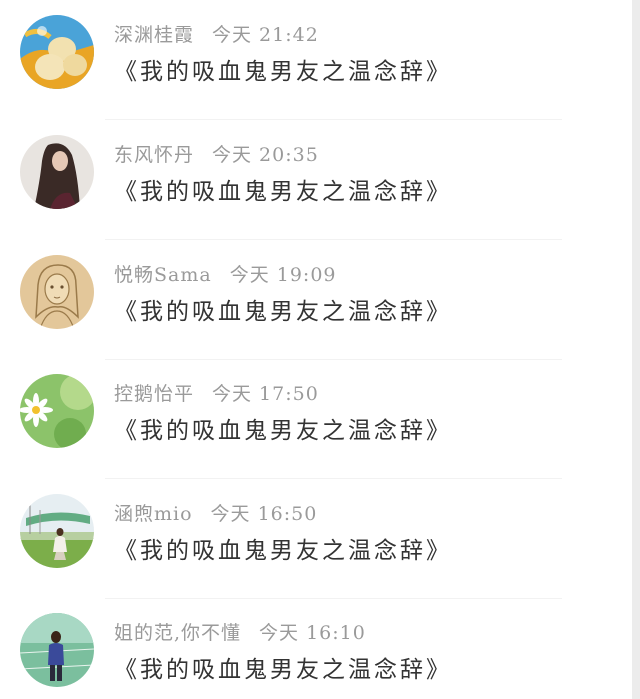 The width and height of the screenshot is (640, 699). I want to click on username: 涵煦mio, so click(153, 514).